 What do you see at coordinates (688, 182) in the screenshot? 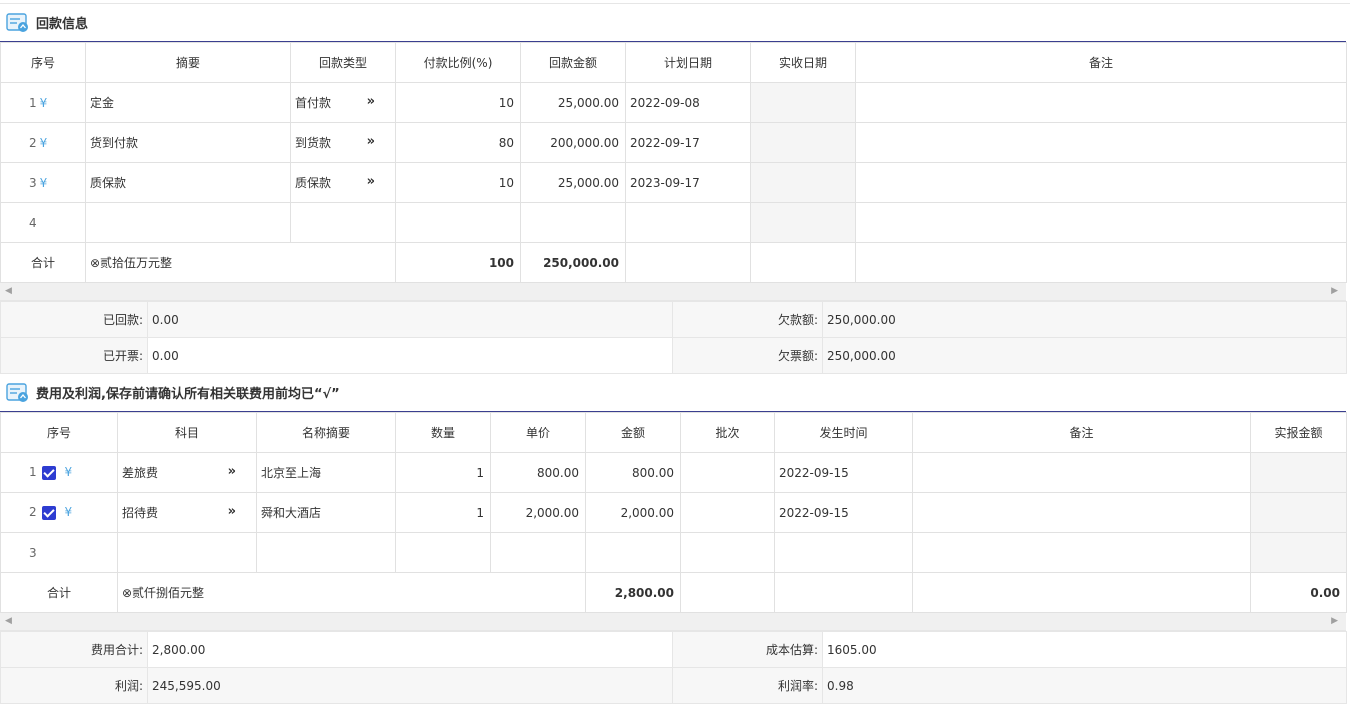
I see `plan-date-cell: 2023-09-17` at bounding box center [688, 182].